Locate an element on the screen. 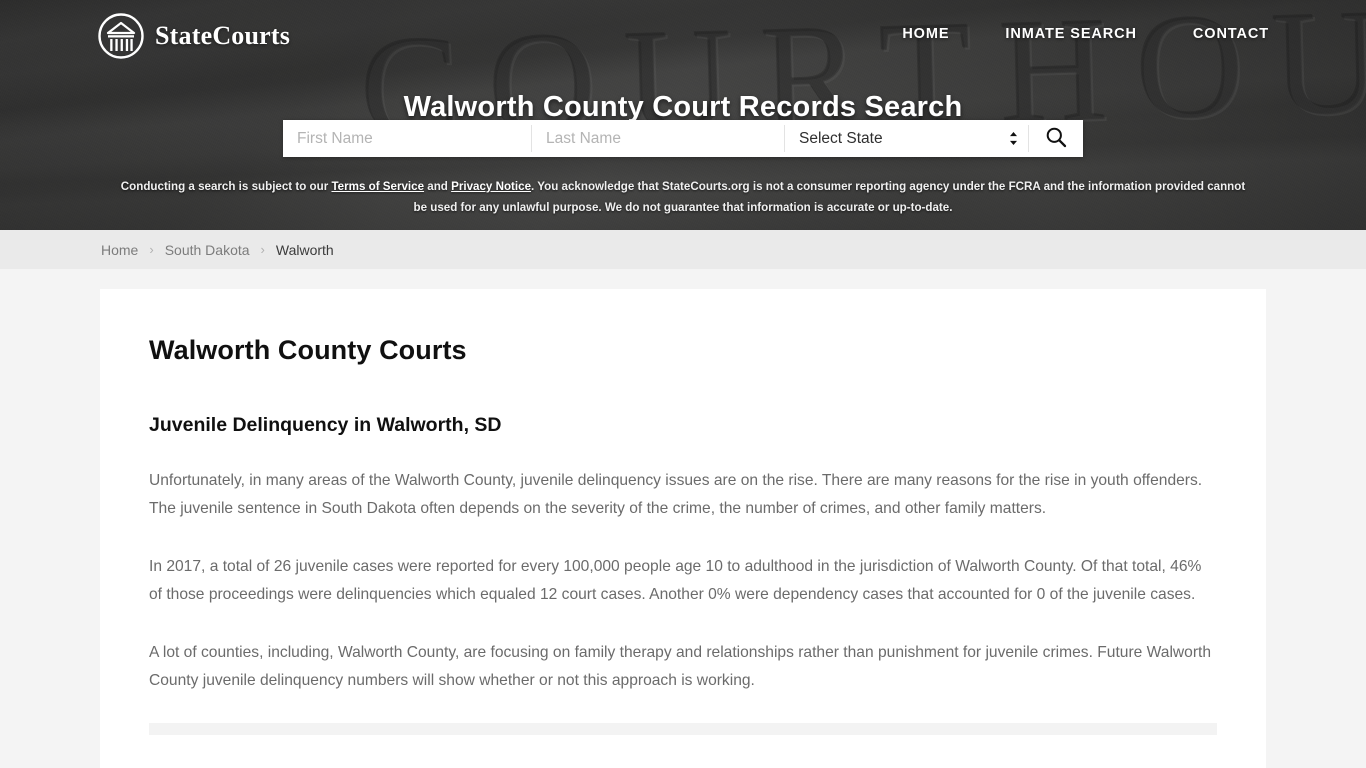  nav-inmate-search: INMATE SEARCH is located at coordinates (1070, 34).